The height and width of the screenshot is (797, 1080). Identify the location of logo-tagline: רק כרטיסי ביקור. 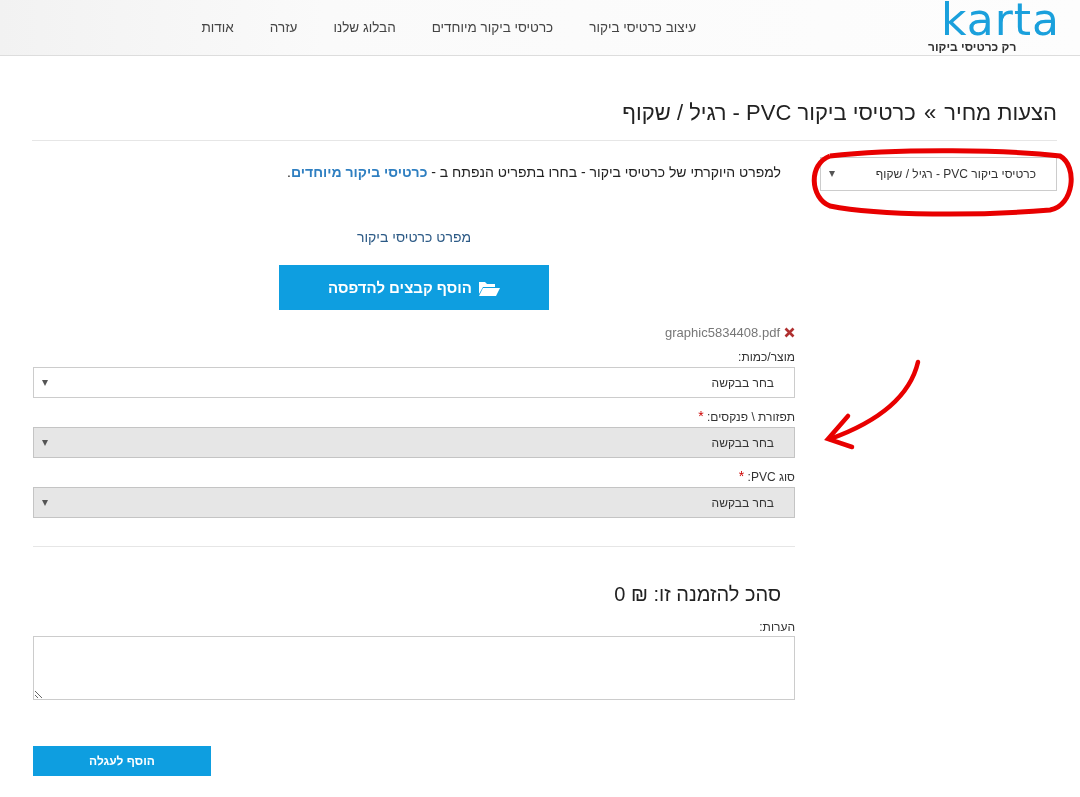
(972, 46).